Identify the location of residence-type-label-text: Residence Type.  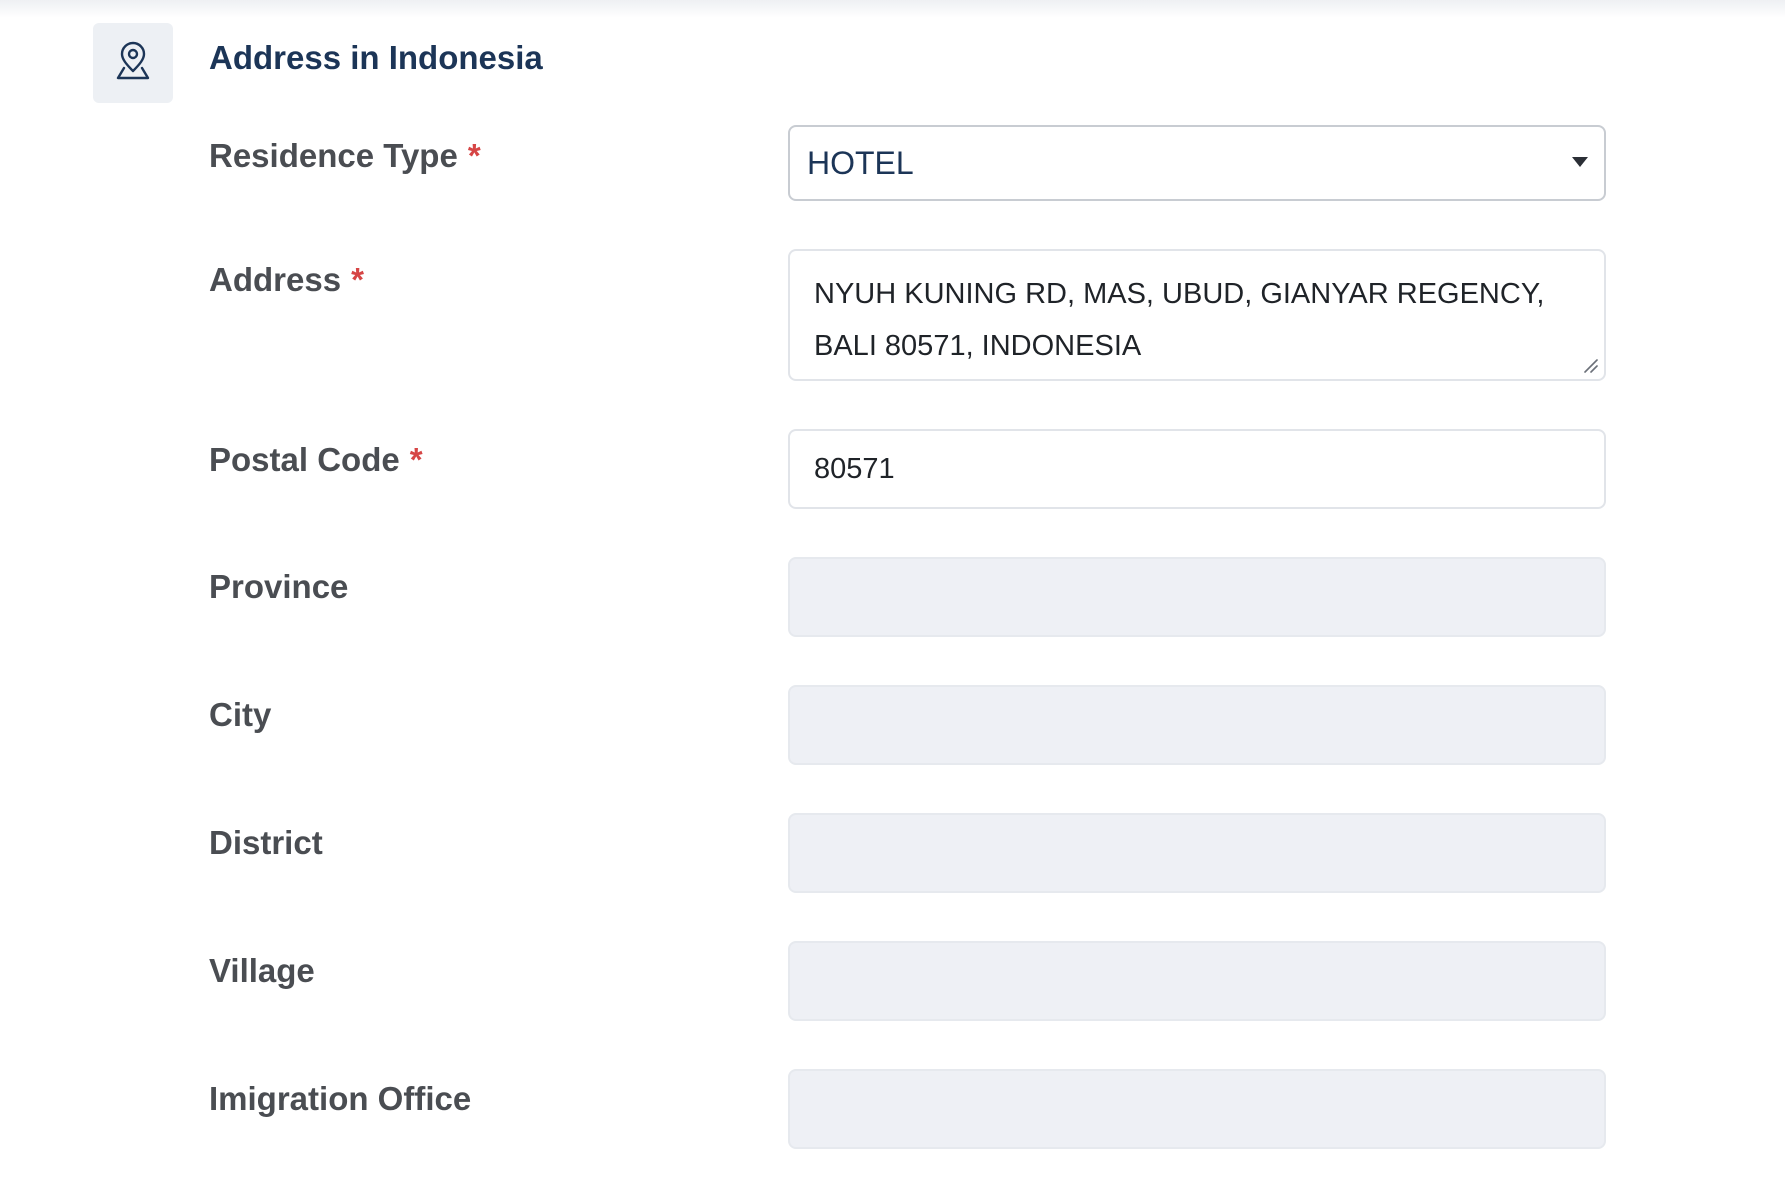
(333, 155).